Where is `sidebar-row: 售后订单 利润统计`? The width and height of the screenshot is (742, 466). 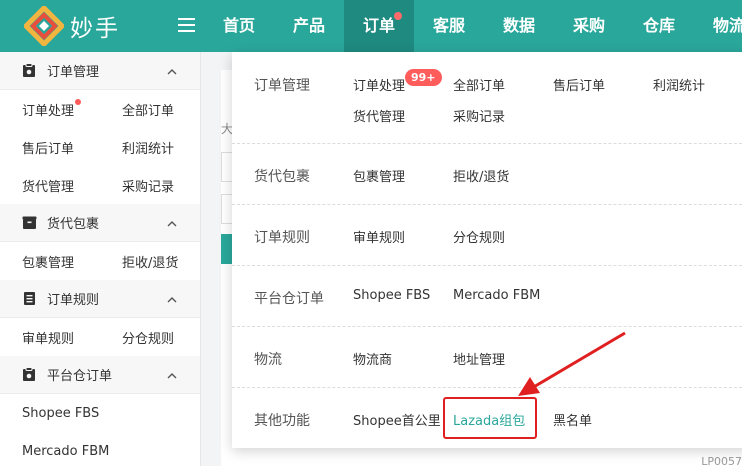 sidebar-row: 售后订单 利润统计 is located at coordinates (100, 147).